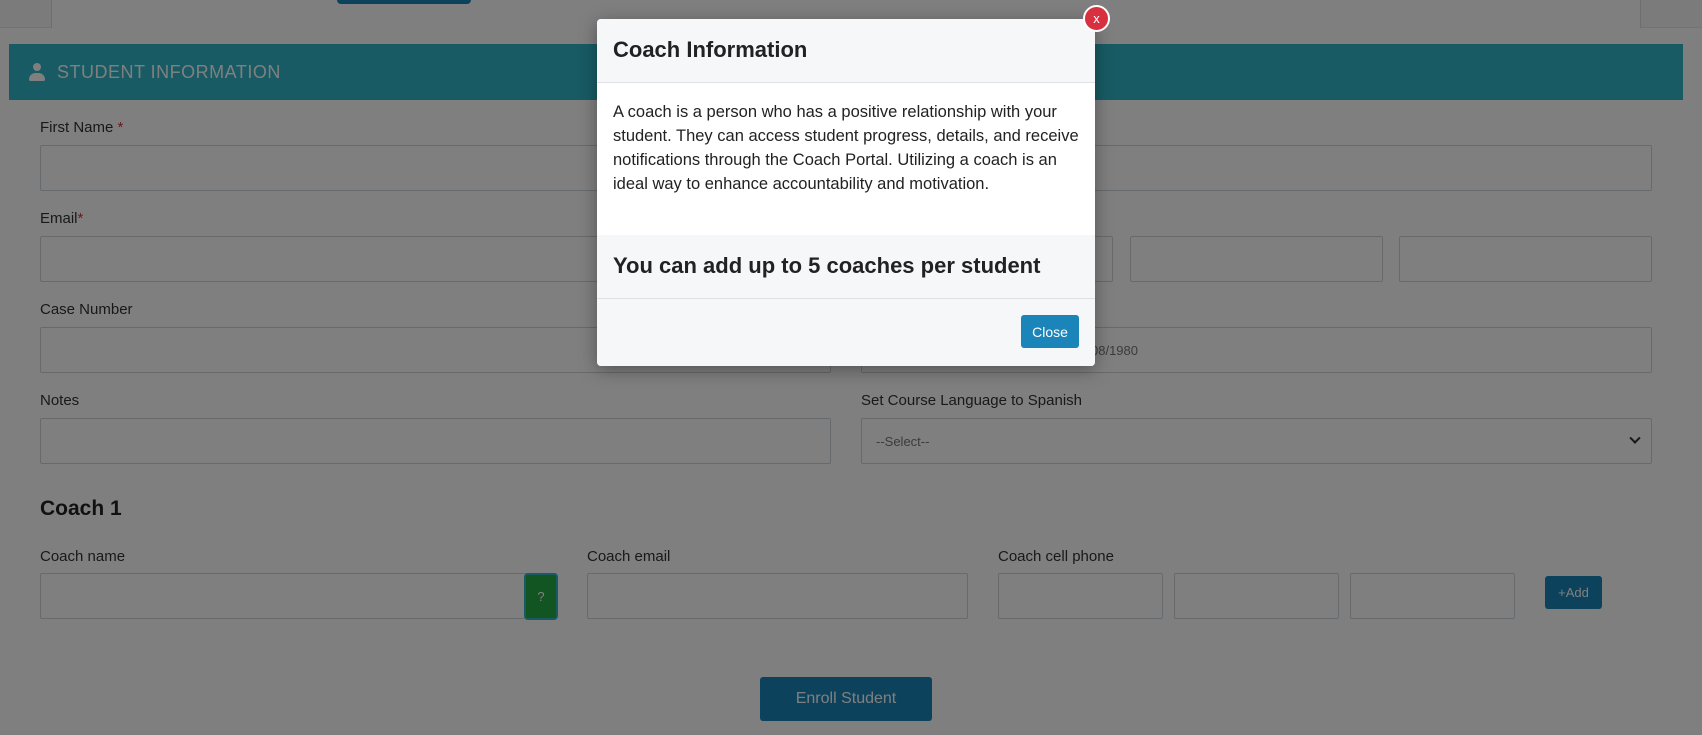  I want to click on close-button: Close, so click(1050, 331).